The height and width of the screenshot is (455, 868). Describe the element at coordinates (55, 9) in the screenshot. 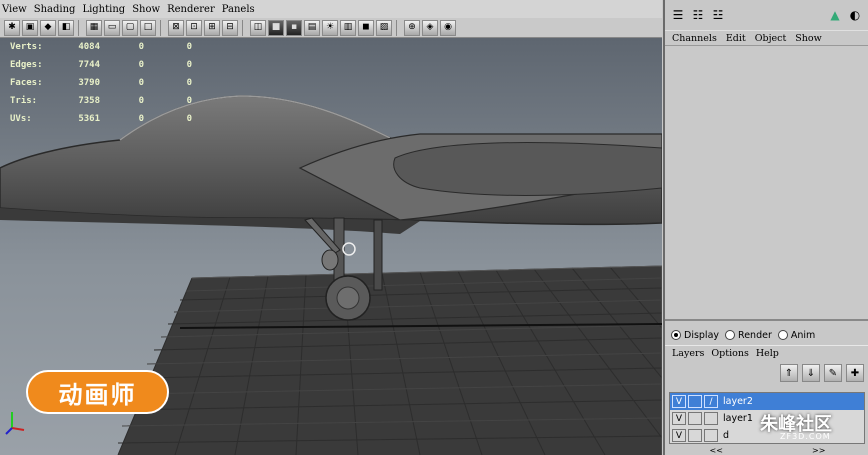

I see `menu-shading: Shading` at that location.